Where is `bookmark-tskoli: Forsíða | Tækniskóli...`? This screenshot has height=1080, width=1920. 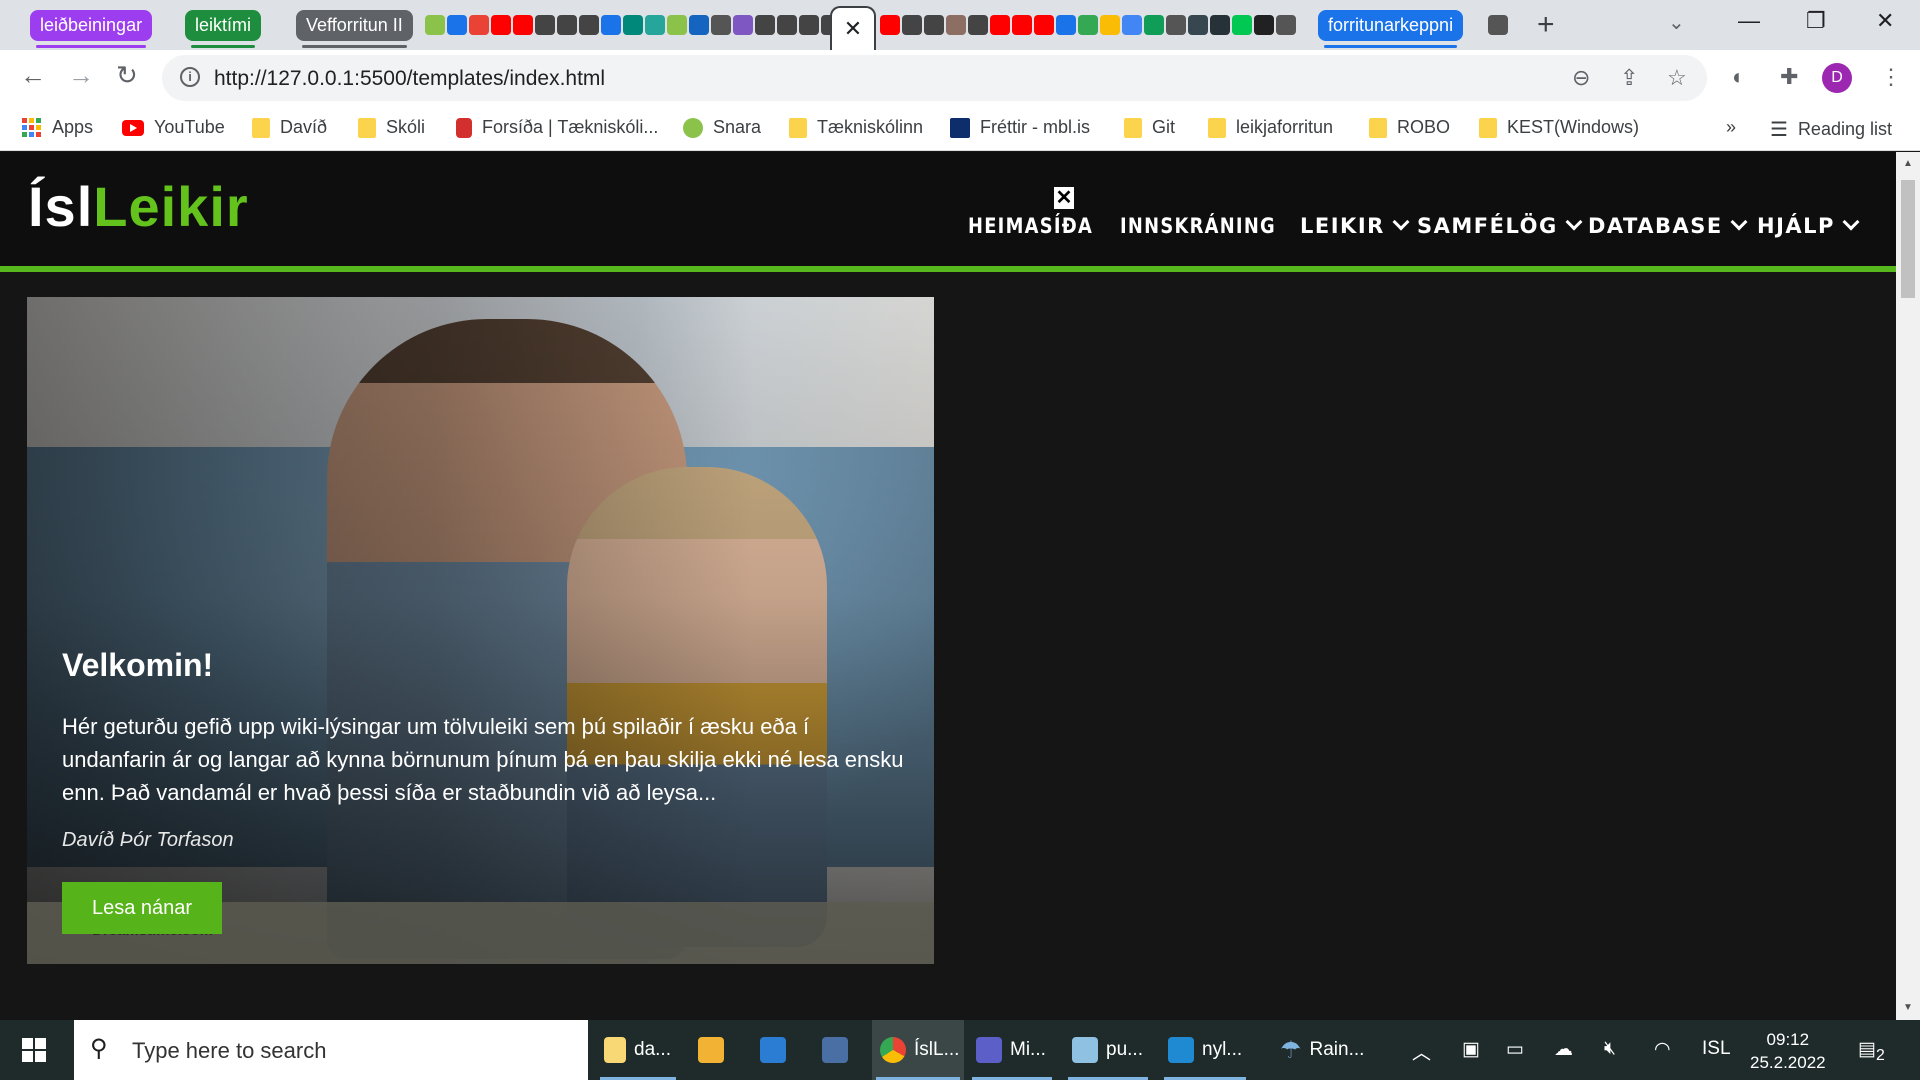 bookmark-tskoli: Forsíða | Tækniskóli... is located at coordinates (557, 127).